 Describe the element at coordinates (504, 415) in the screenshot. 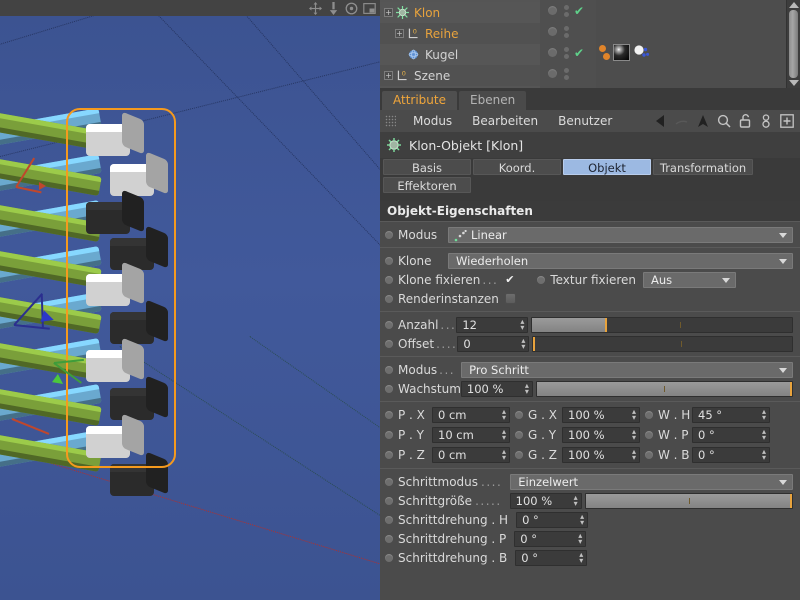

I see `spinner-px: ▴ ▾` at that location.